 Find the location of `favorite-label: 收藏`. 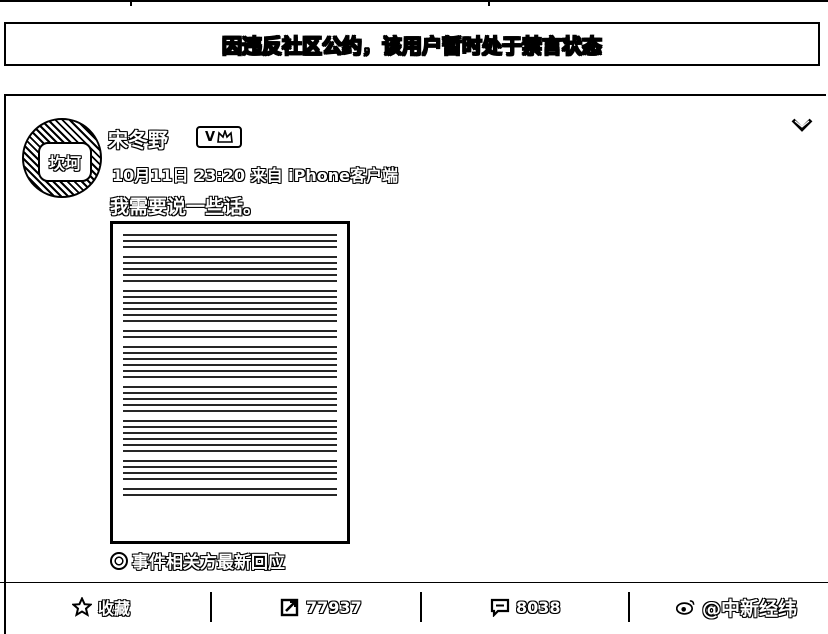

favorite-label: 收藏 is located at coordinates (114, 608).